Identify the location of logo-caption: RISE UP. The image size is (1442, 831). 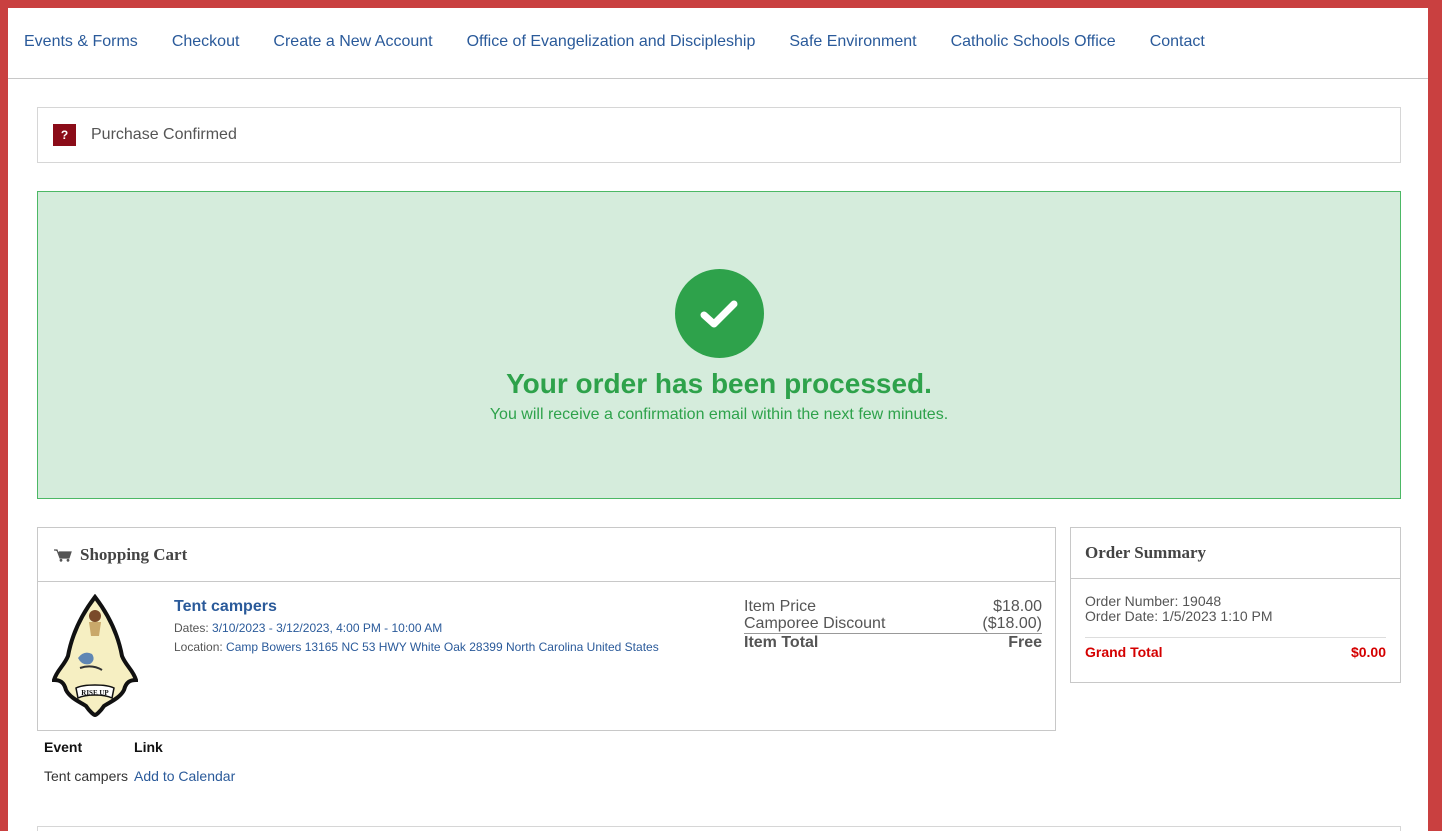
(95, 693).